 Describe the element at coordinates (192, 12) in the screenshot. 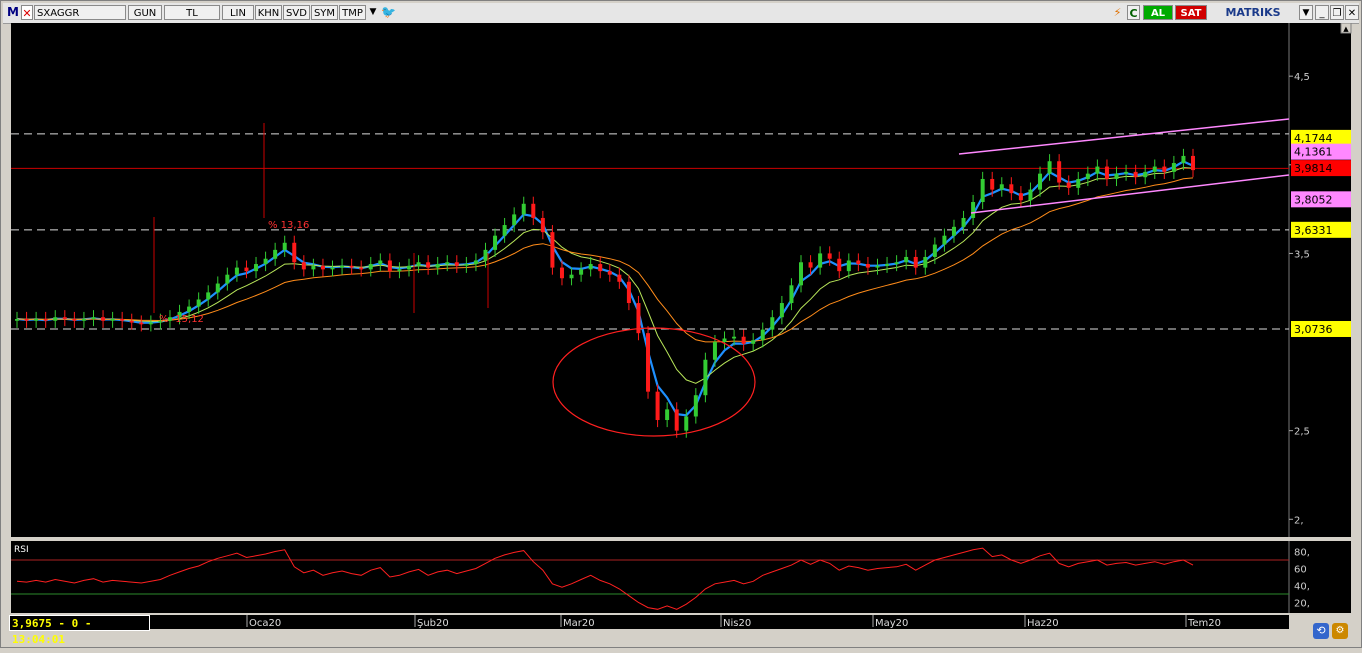

I see `currency-button: TL` at that location.